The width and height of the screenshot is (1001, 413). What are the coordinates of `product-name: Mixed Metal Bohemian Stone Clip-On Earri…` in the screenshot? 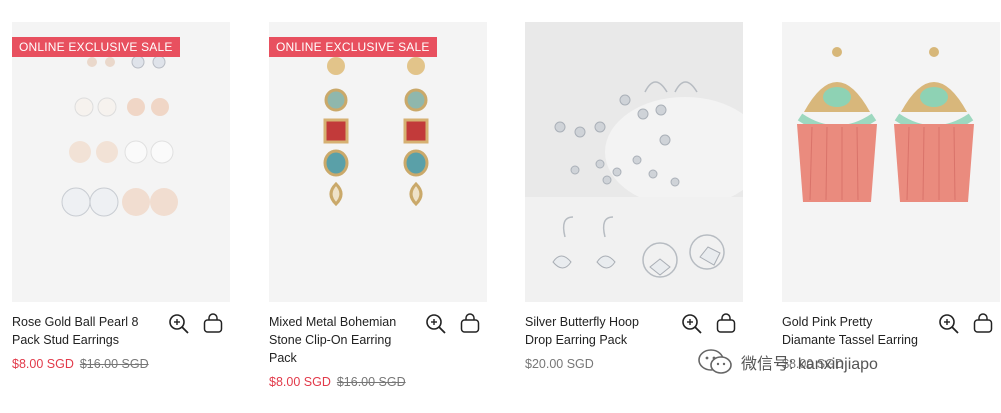 It's located at (339, 340).